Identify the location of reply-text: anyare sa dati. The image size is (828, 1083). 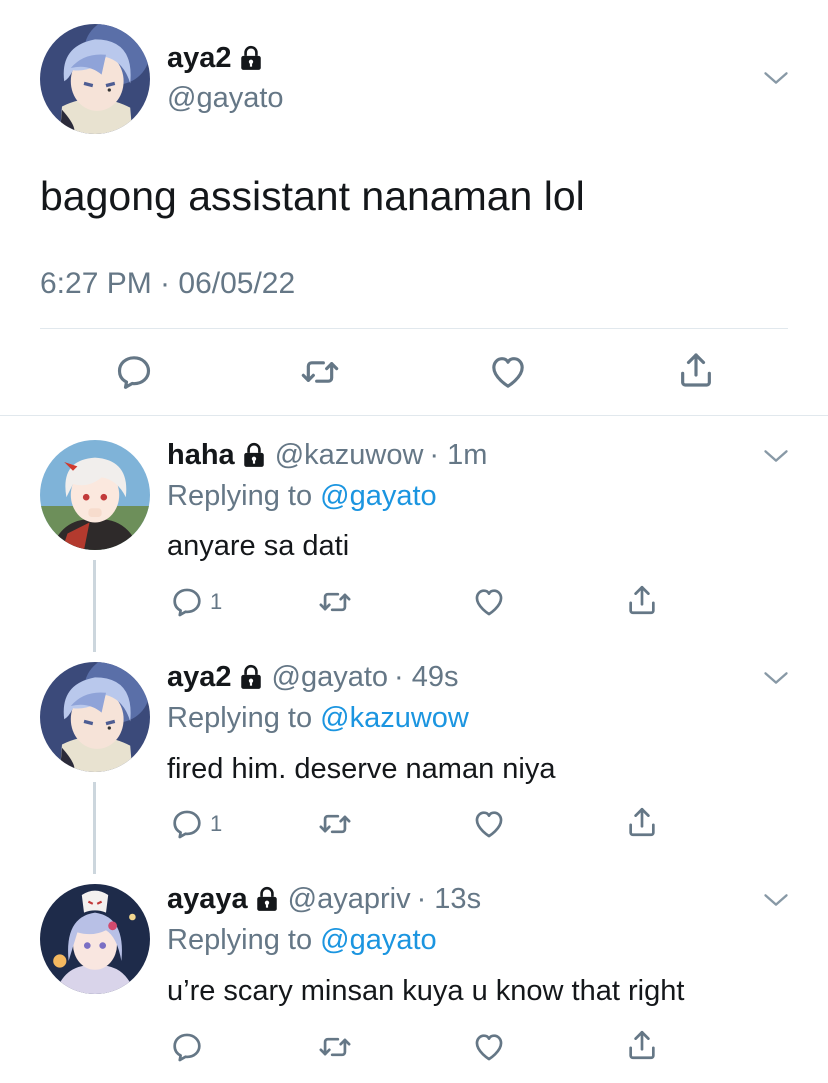
(258, 546).